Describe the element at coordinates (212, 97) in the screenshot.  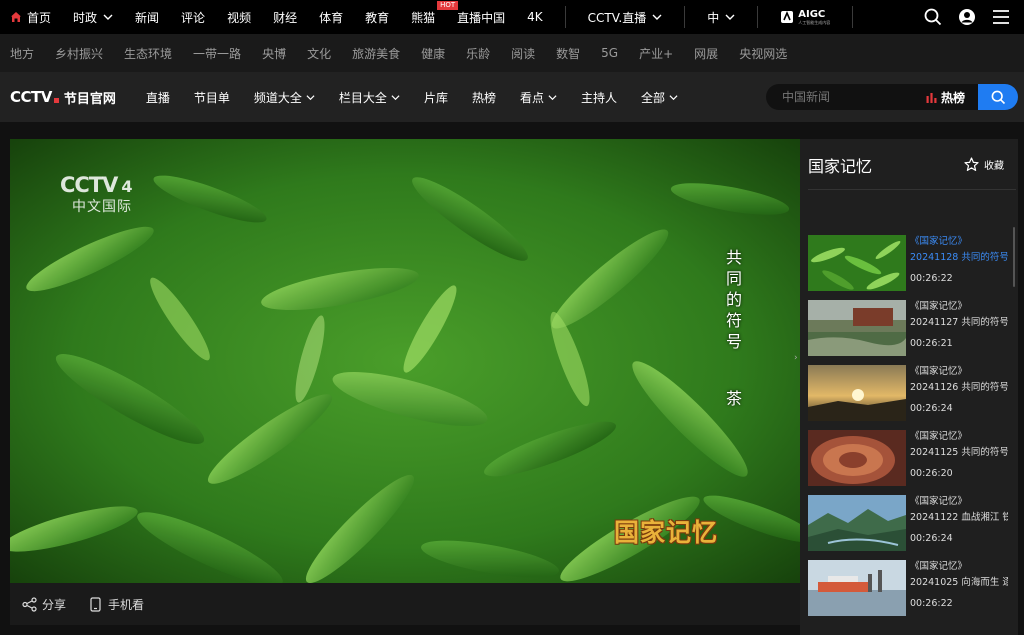
I see `channel-nav-schedule: 节目单` at that location.